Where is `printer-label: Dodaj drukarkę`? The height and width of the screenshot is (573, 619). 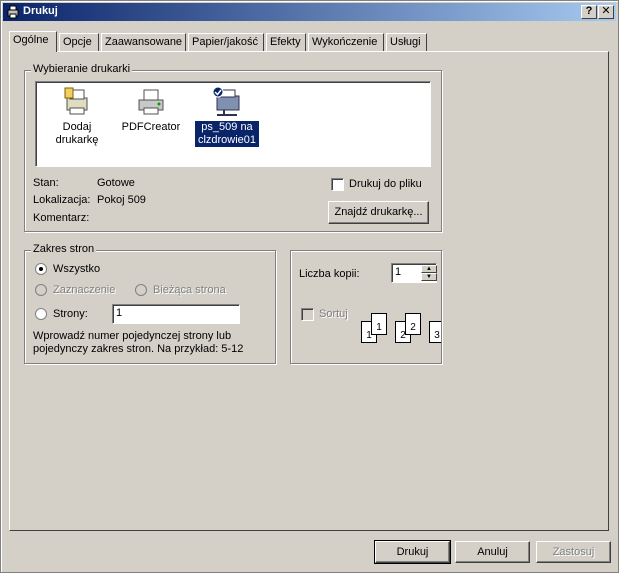 printer-label: Dodaj drukarkę is located at coordinates (77, 133).